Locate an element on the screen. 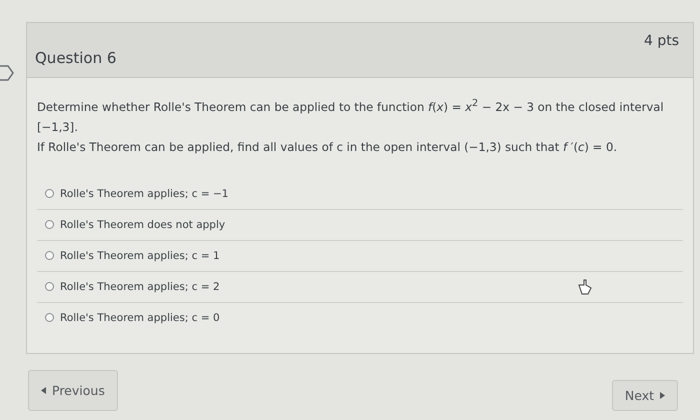 The width and height of the screenshot is (700, 420). question-text: Determine whether Rolle's Theorem can be applied to the function f(x) = x$^{2}$ − 2x − 3 on the closed interval [−1,3]. is located at coordinates (351, 116).